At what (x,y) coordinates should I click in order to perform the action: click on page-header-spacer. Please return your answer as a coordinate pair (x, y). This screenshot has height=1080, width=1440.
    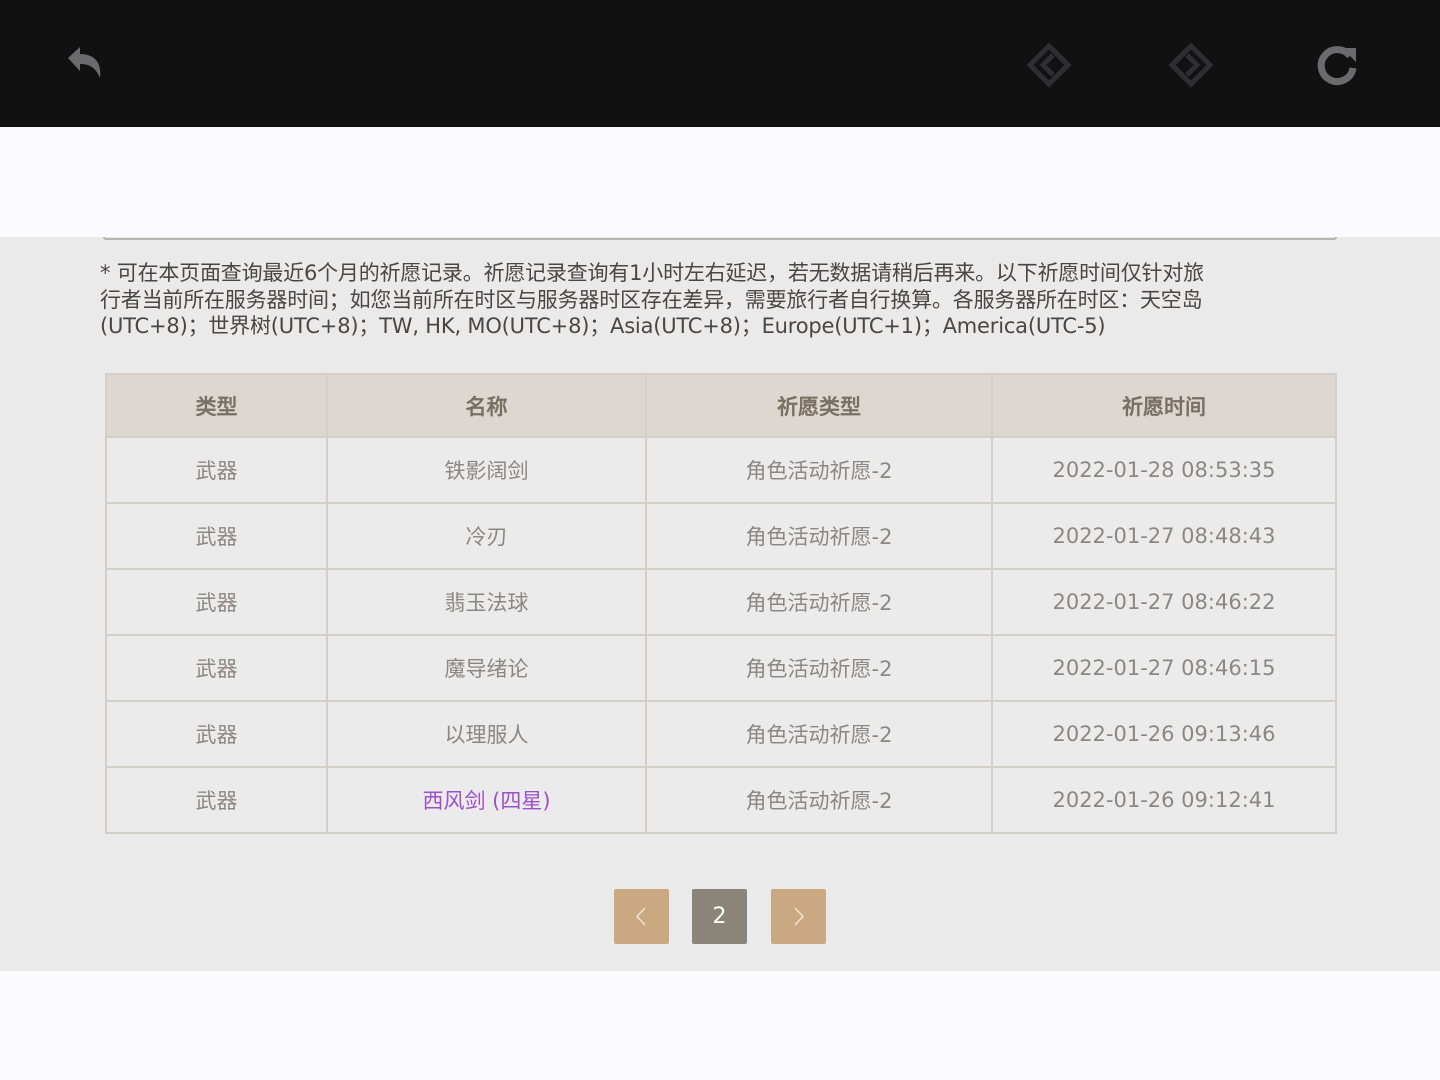
    Looking at the image, I should click on (720, 182).